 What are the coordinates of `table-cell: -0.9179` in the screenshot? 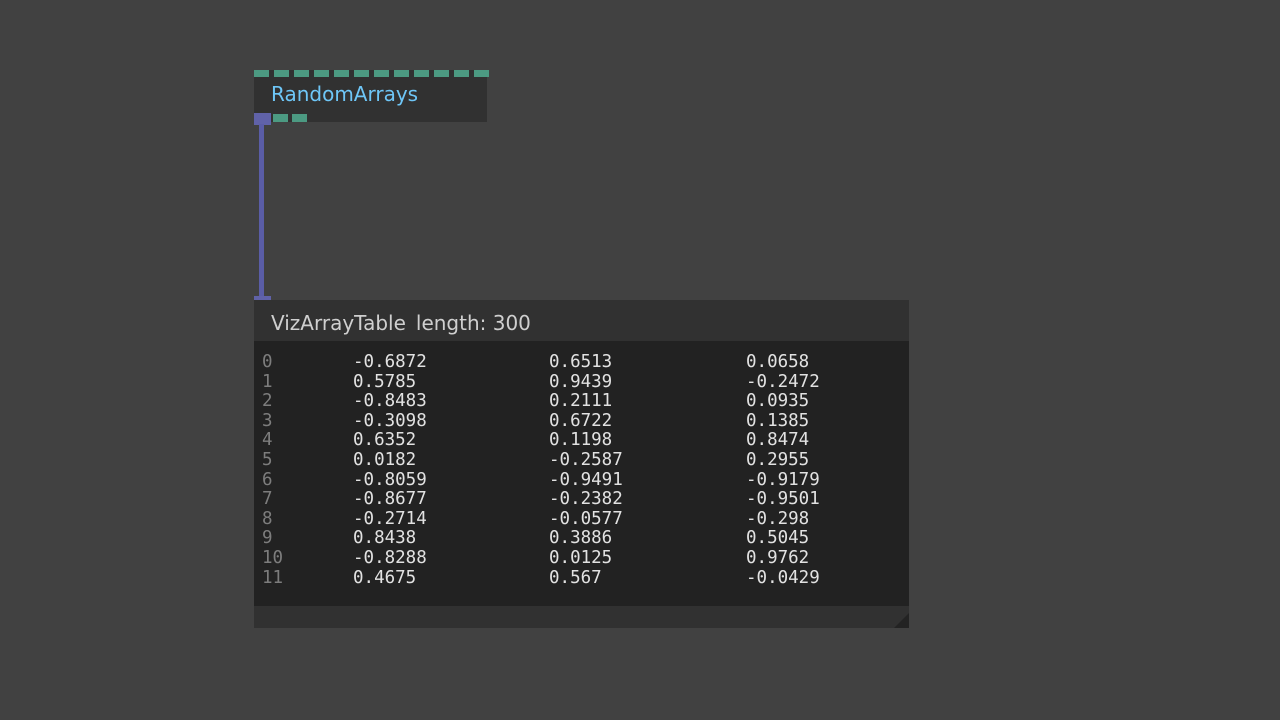 It's located at (783, 479).